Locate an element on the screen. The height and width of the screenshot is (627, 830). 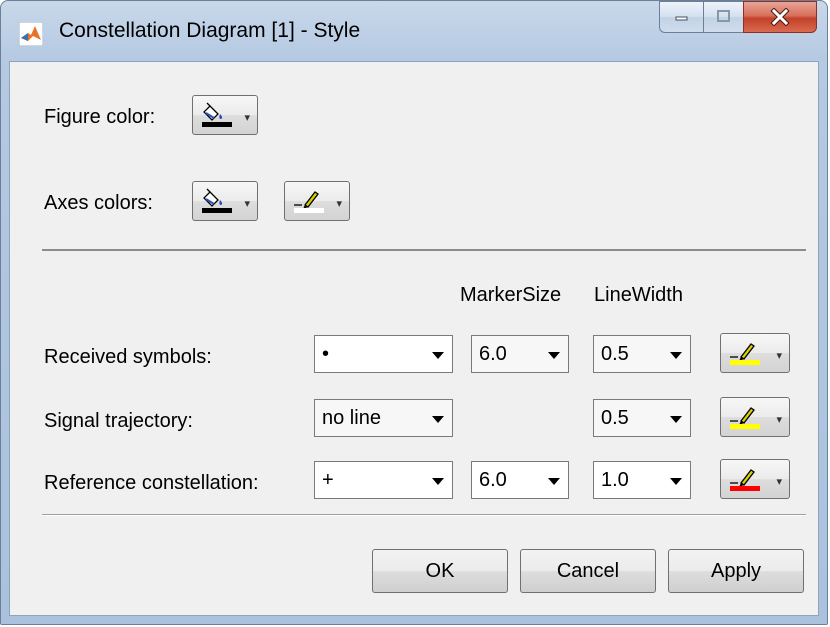
dropdown-value: no line is located at coordinates (351, 418).